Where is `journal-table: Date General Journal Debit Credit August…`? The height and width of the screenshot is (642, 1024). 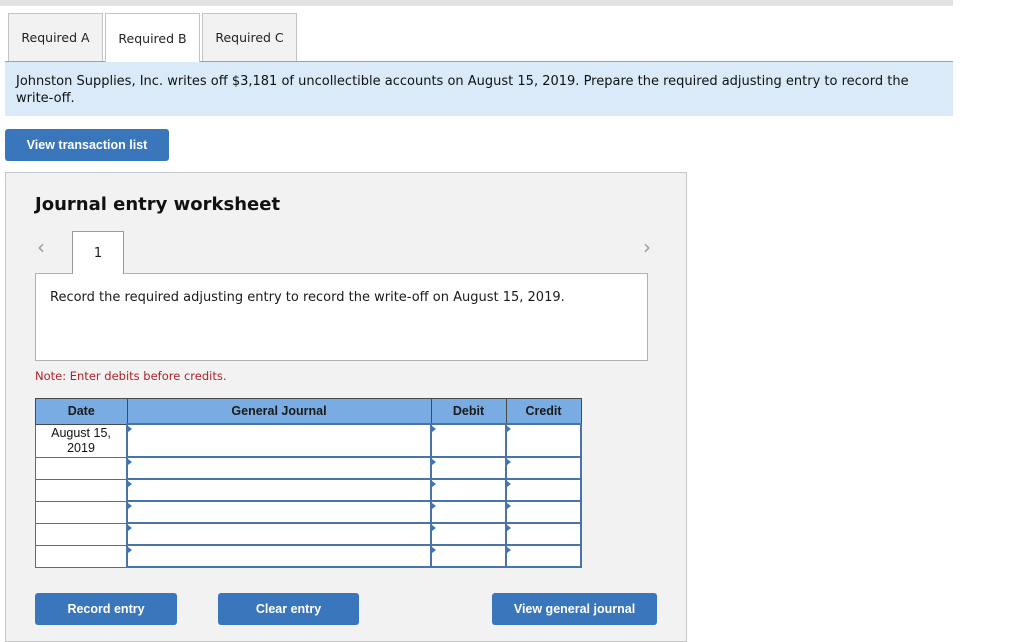 journal-table: Date General Journal Debit Credit August… is located at coordinates (308, 483).